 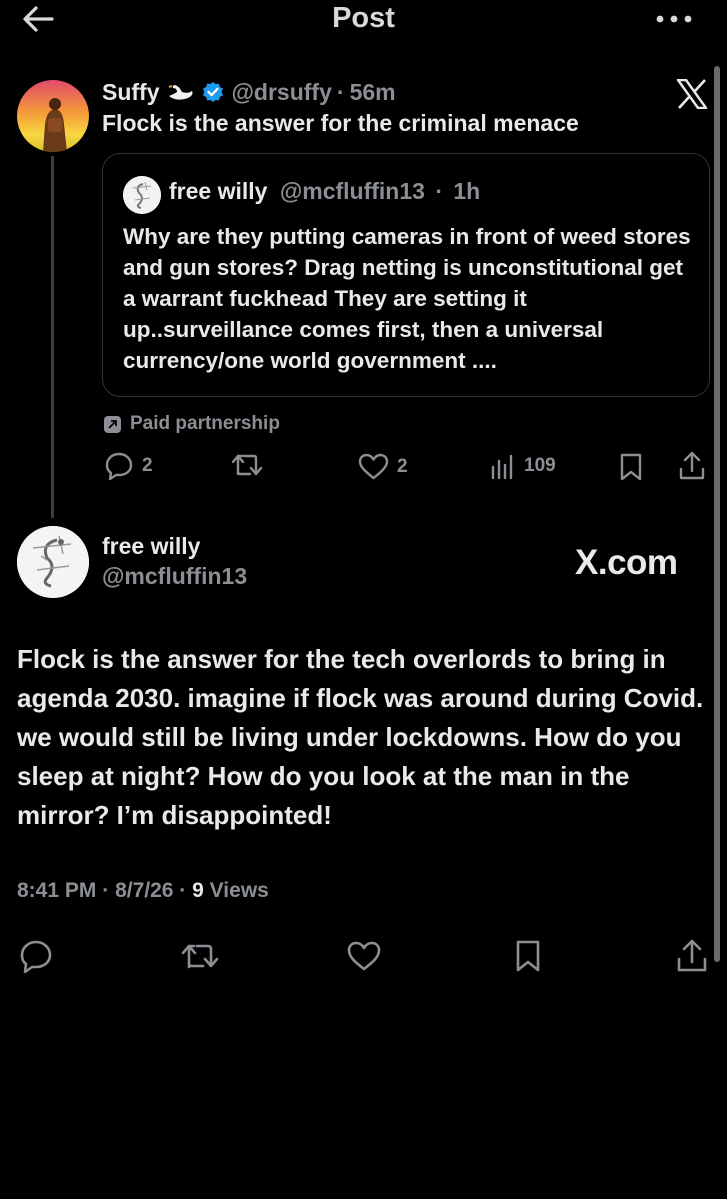 I want to click on more-options-button, so click(x=674, y=19).